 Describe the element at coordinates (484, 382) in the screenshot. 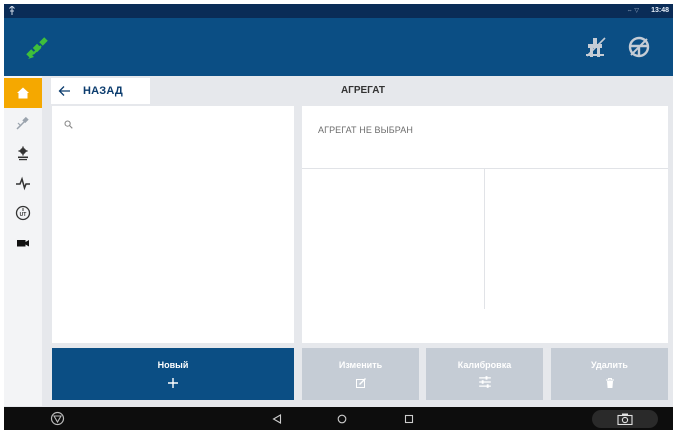

I see `sliders-icon` at that location.